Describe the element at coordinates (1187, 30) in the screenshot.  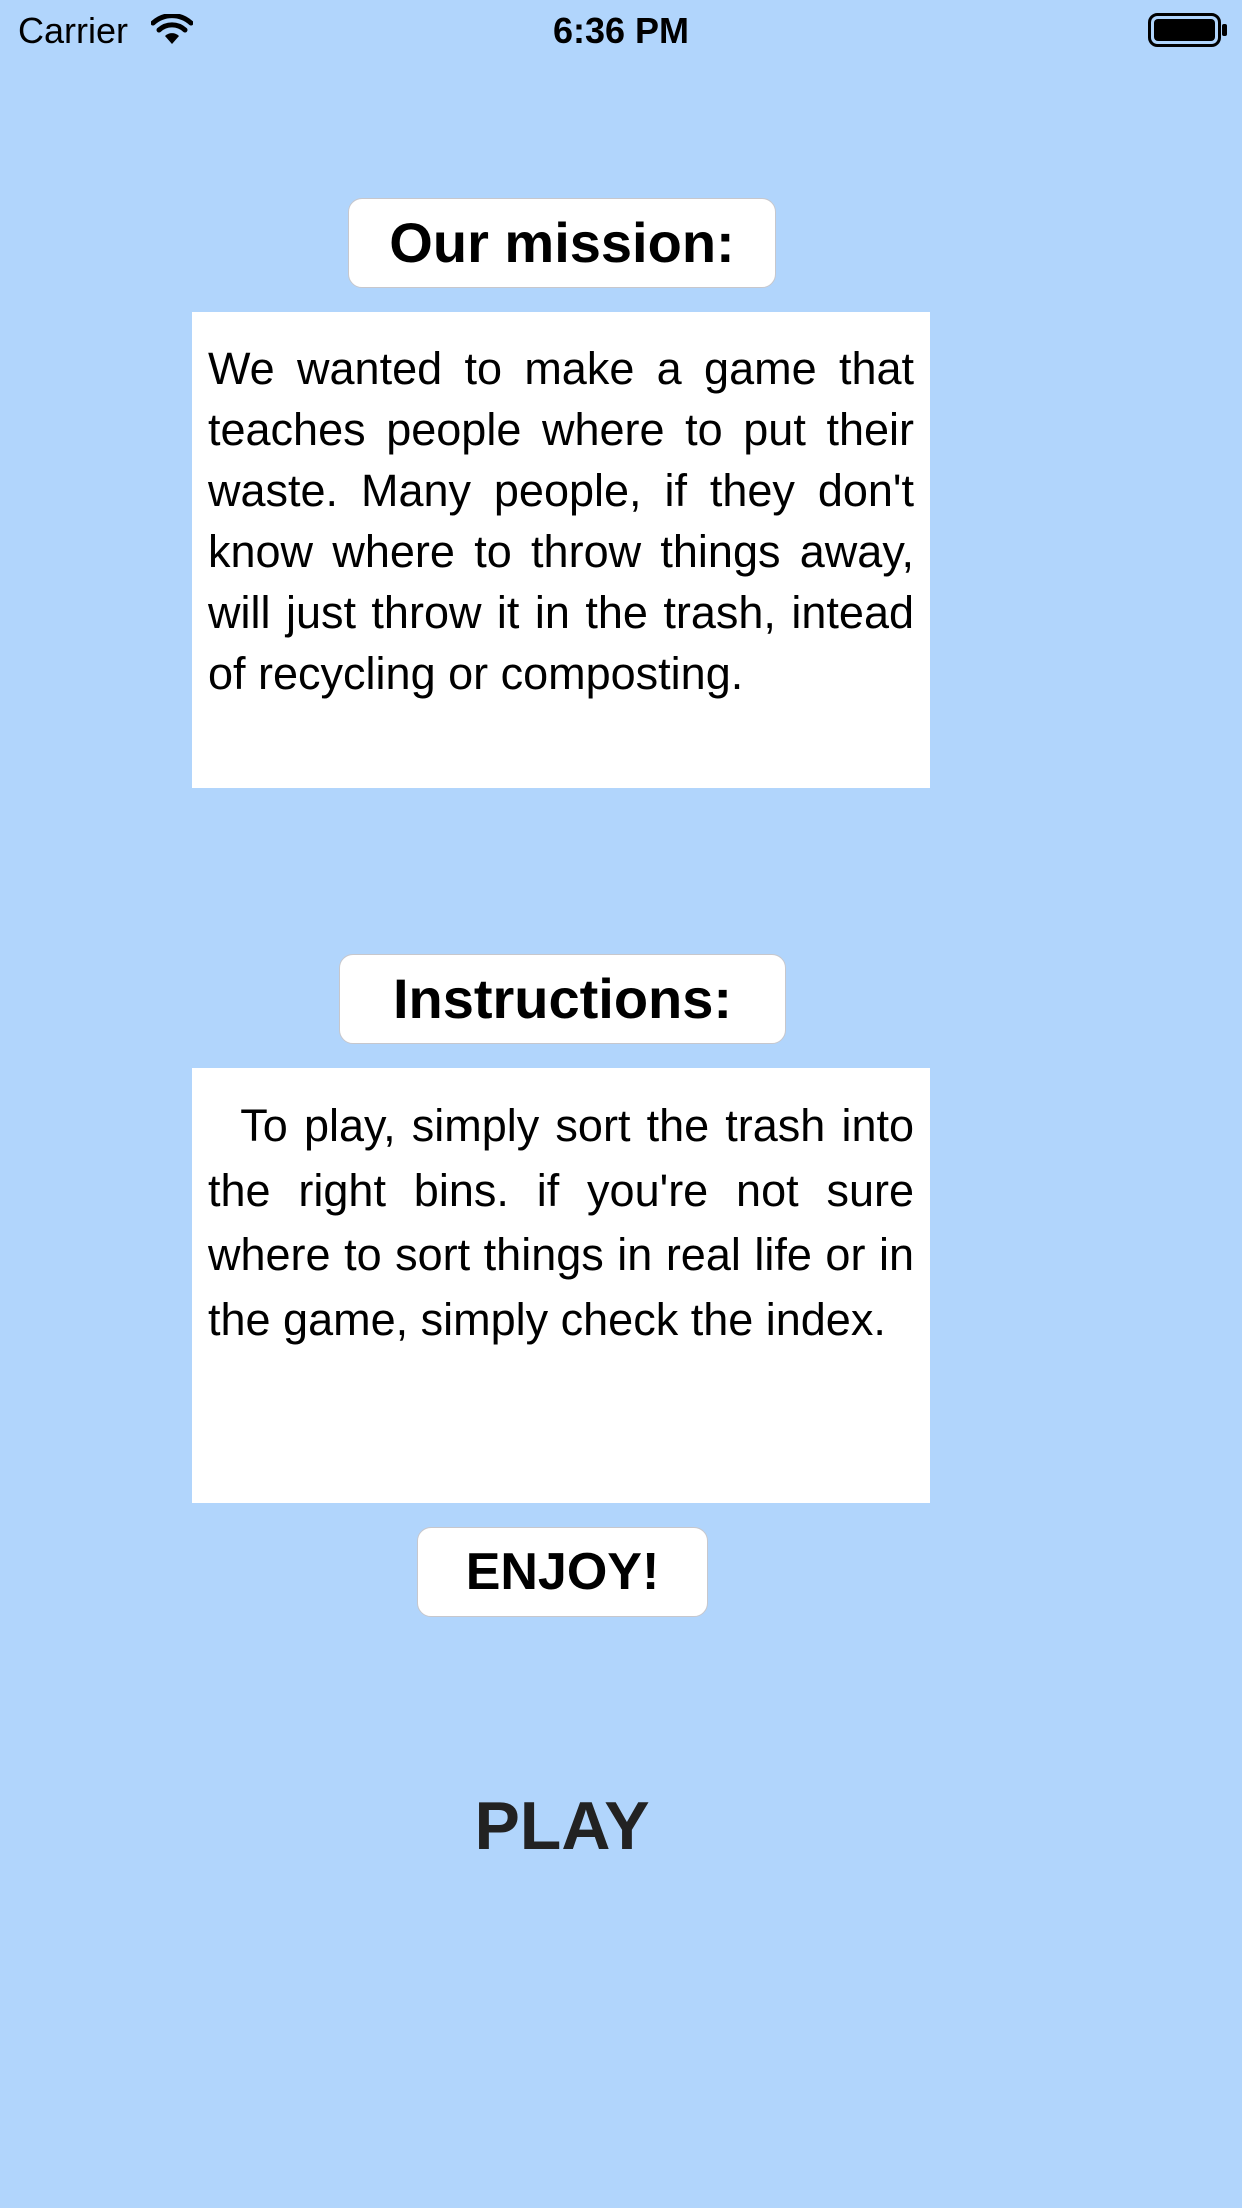
I see `battery-icon` at that location.